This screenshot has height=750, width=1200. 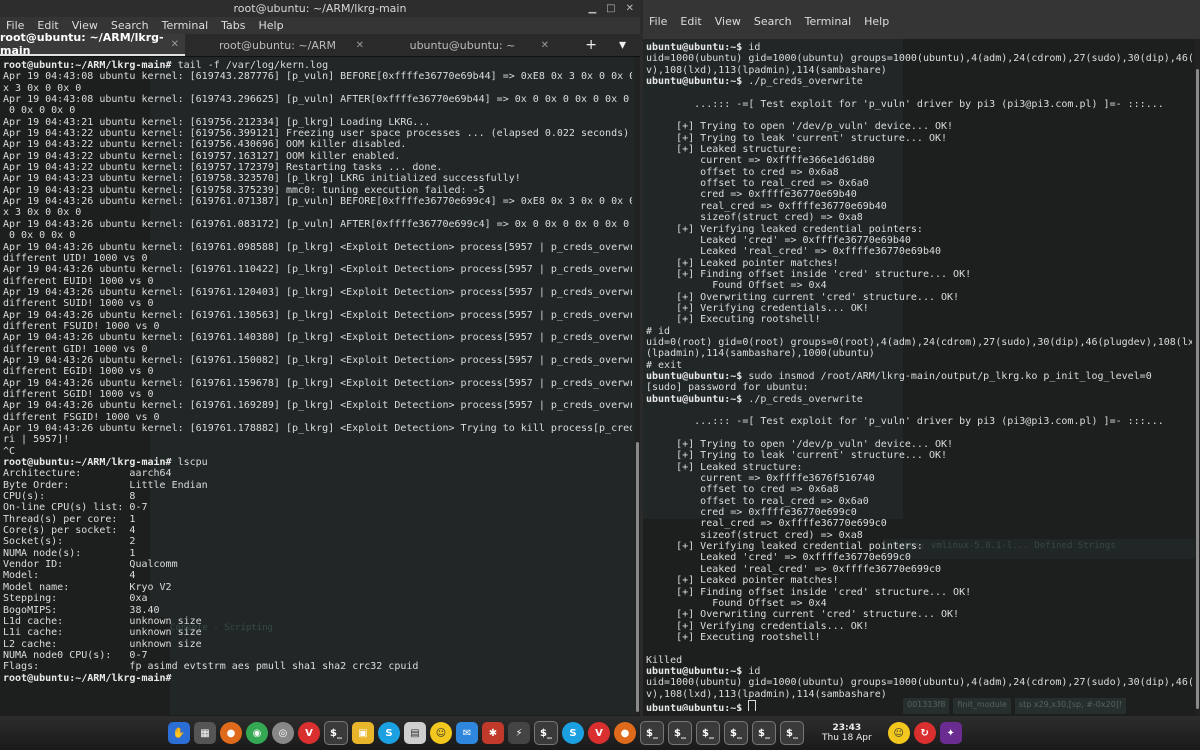 I want to click on terminal-line: # exit, so click(x=664, y=365).